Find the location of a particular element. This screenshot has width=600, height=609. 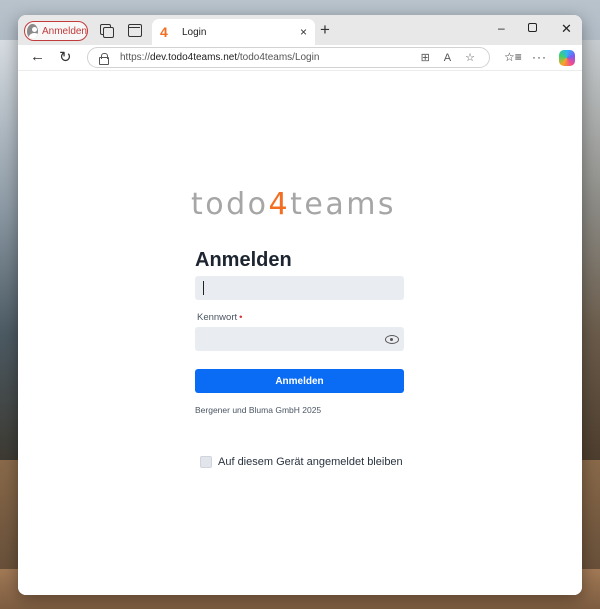

login-button: Anmelden is located at coordinates (299, 381).